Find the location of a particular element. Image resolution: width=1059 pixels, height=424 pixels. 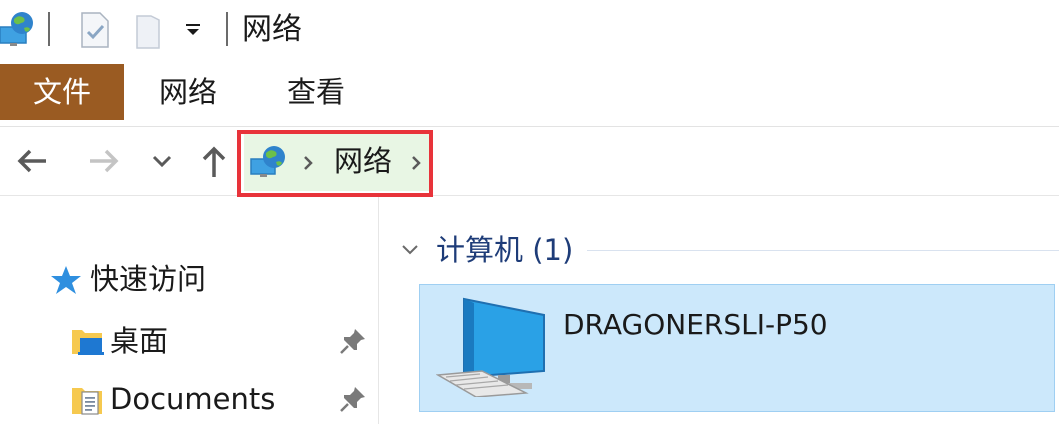

tab-network: 网络 is located at coordinates (188, 92).